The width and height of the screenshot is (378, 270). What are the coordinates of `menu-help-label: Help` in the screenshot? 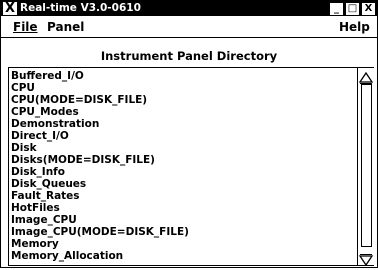 It's located at (354, 27).